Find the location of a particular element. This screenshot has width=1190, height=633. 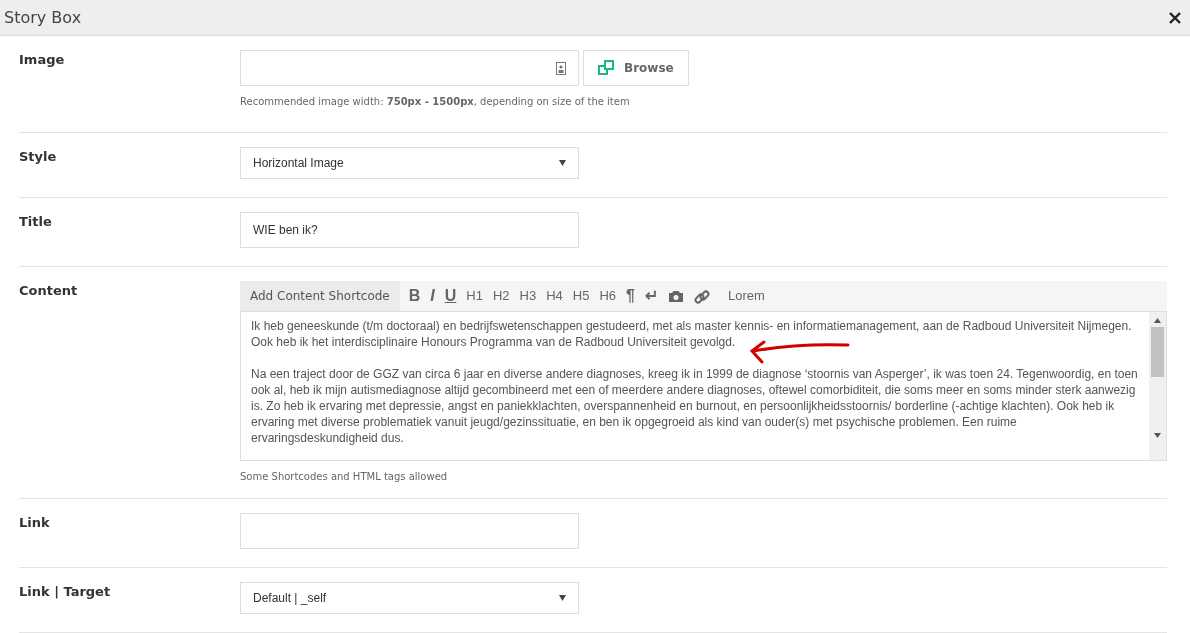

scroll-down-icon is located at coordinates (1157, 435).